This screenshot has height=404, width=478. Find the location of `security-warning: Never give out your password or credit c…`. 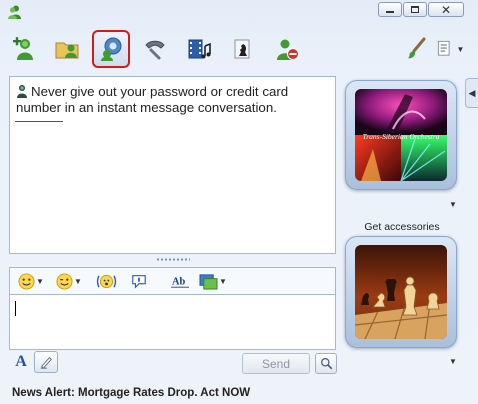

security-warning: Never give out your password or credit c… is located at coordinates (166, 100).